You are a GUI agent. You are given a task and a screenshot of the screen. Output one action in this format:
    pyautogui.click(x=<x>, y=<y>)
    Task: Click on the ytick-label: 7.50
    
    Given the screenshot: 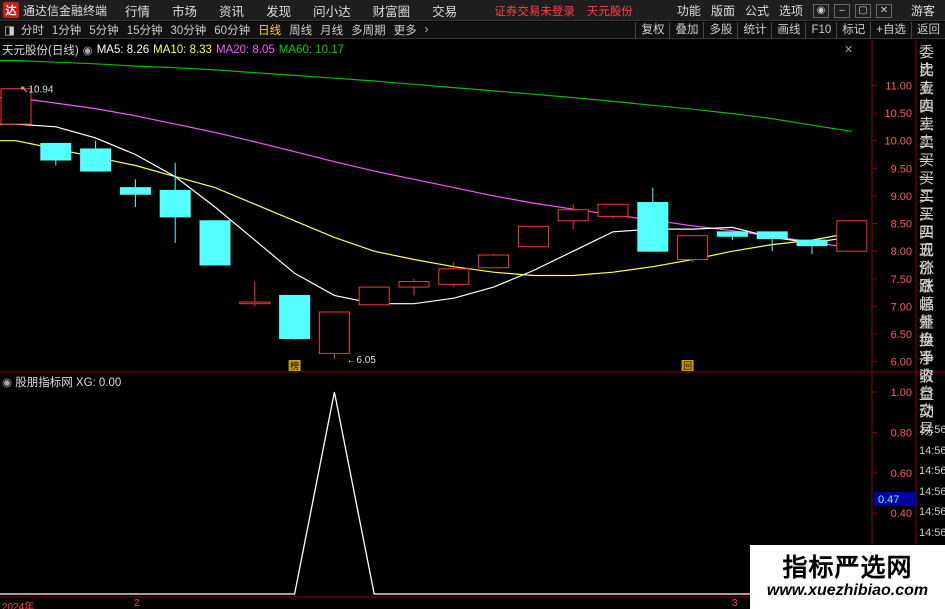 What is the action you would take?
    pyautogui.click(x=901, y=280)
    